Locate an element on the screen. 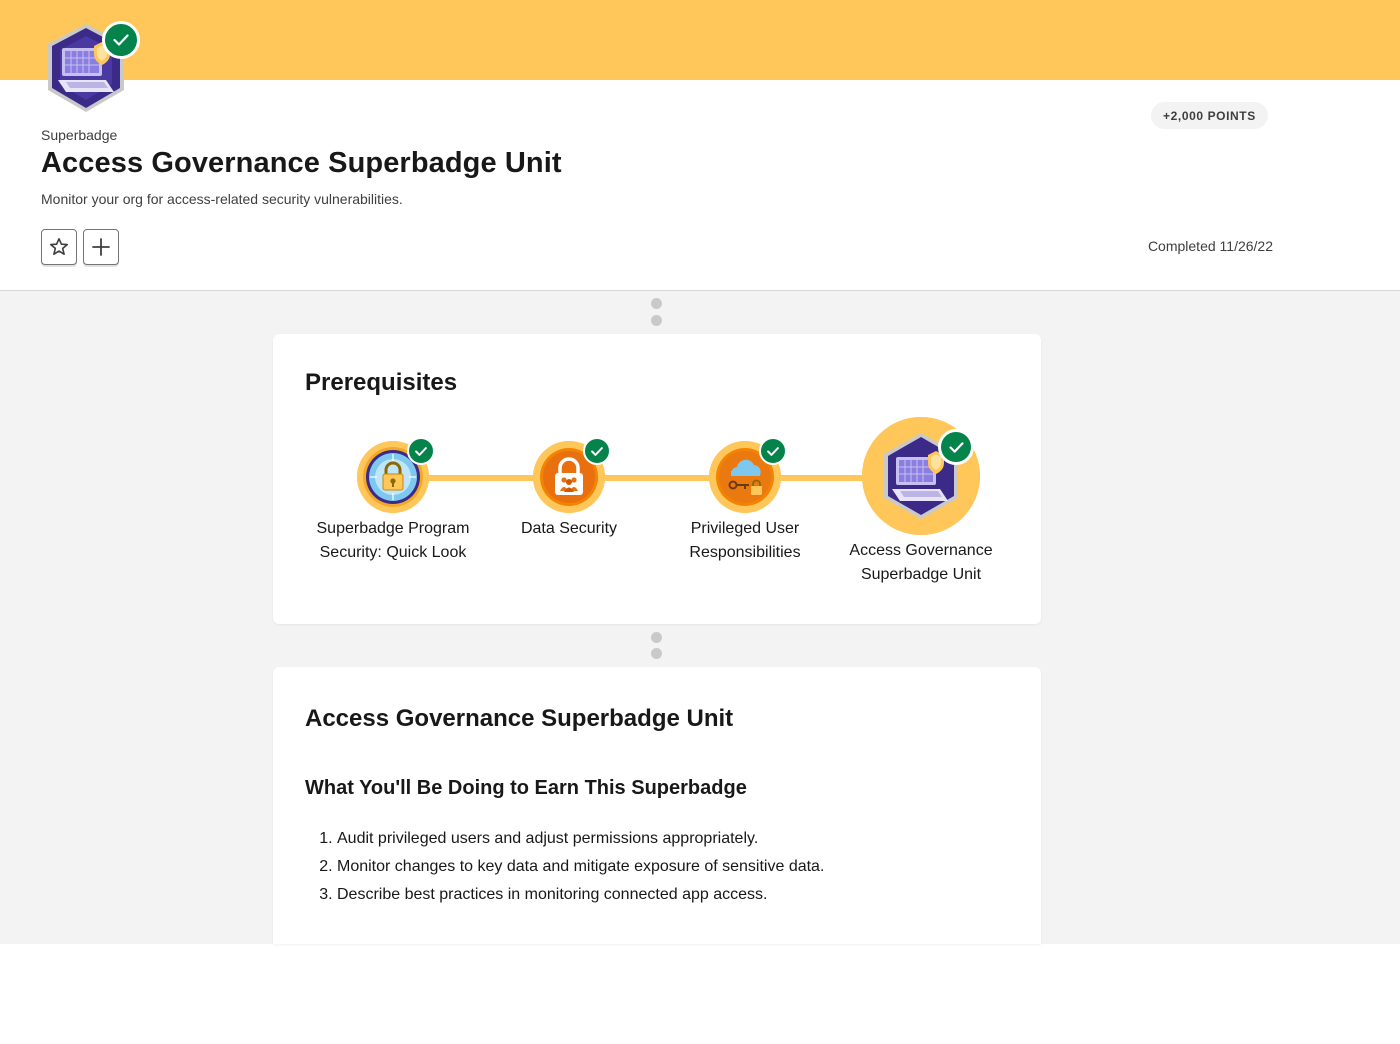 This screenshot has width=1400, height=1044. add-to-trailmix-button is located at coordinates (101, 247).